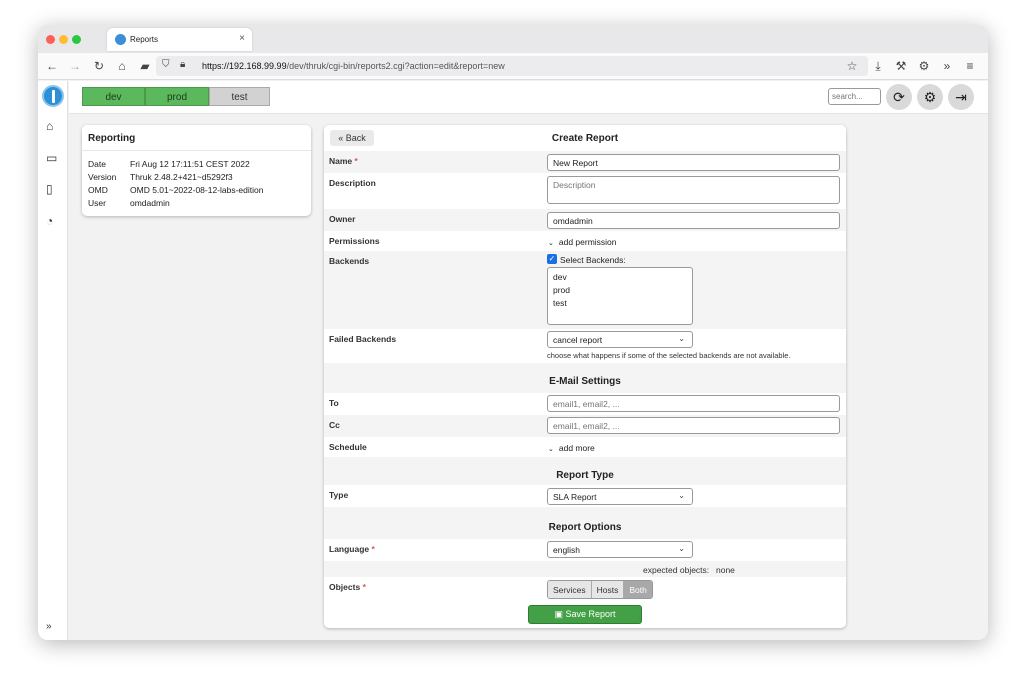 The image size is (1024, 689). Describe the element at coordinates (970, 66) in the screenshot. I see `hamburger-menu-icon: ≡` at that location.